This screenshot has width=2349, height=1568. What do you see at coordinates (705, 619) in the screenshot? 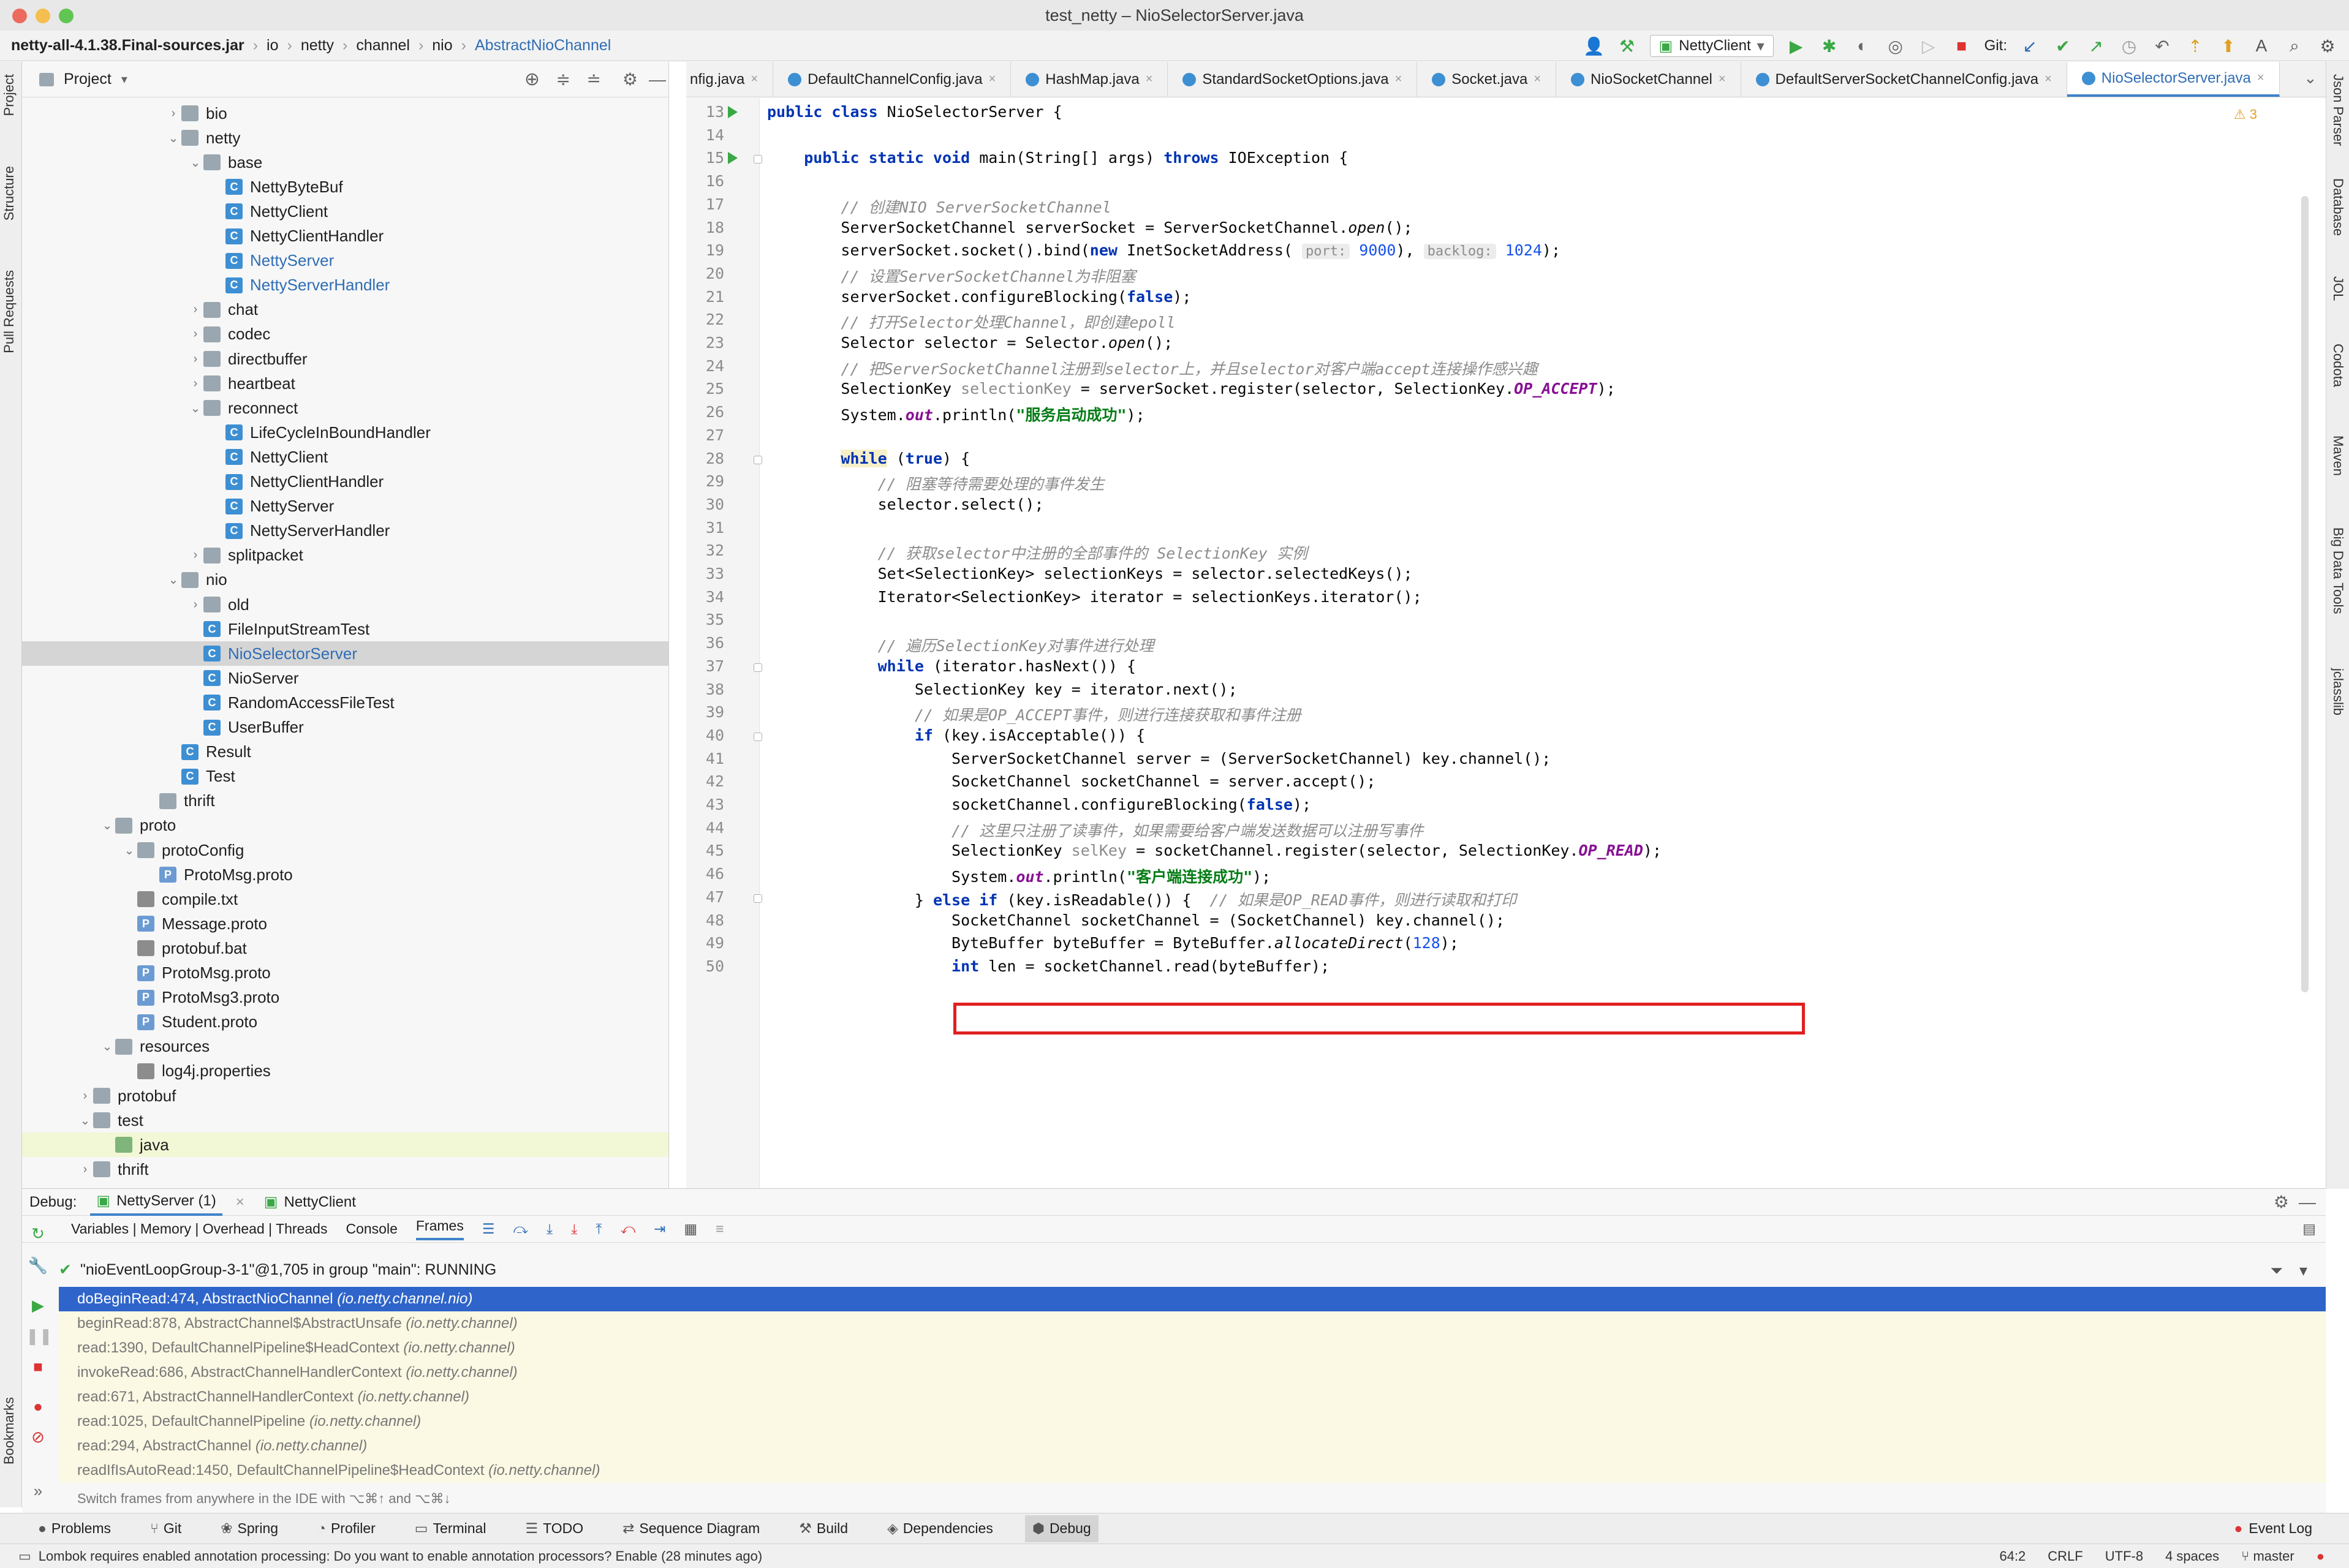
I see `line-number: 35` at bounding box center [705, 619].